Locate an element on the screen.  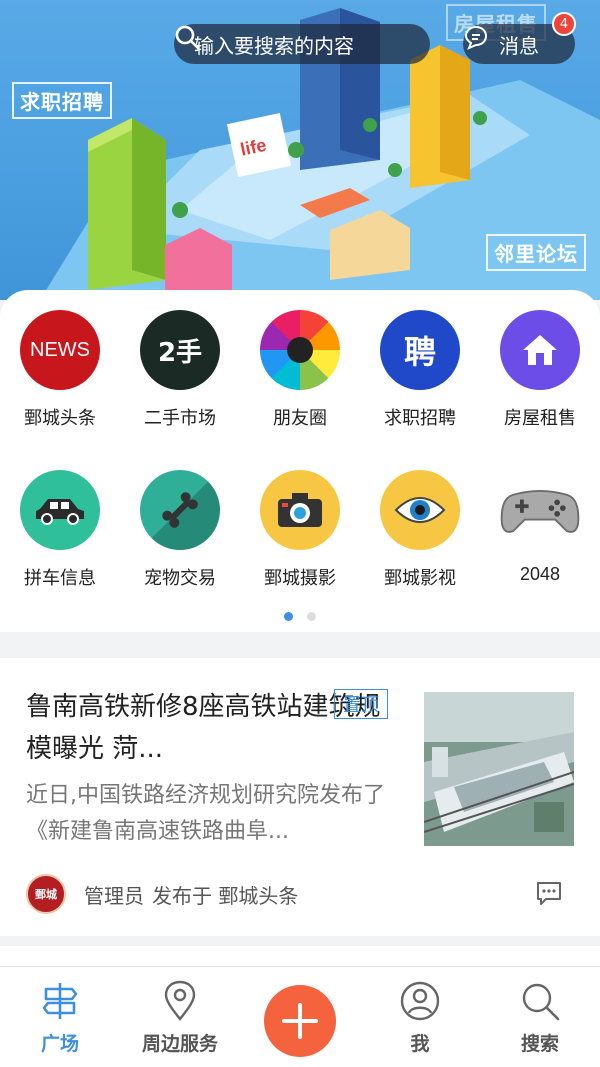
grid-item-film: 鄄城影视 is located at coordinates (420, 530).